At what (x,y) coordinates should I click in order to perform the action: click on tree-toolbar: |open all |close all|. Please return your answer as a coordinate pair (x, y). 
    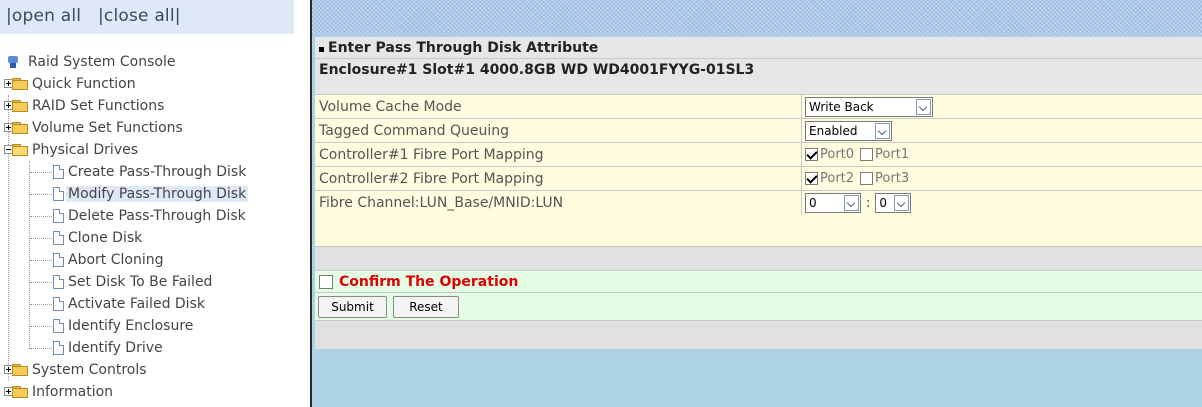
    Looking at the image, I should click on (147, 17).